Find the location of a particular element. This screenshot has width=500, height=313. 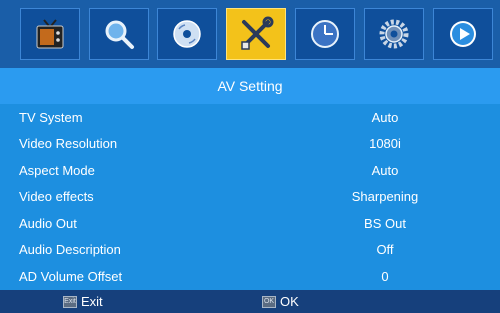

disc-icon is located at coordinates (187, 34).